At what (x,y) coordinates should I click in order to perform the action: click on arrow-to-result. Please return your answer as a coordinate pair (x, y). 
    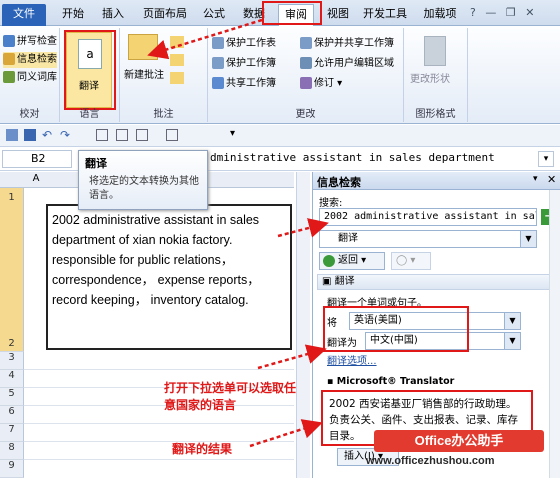
    Looking at the image, I should click on (286, 433).